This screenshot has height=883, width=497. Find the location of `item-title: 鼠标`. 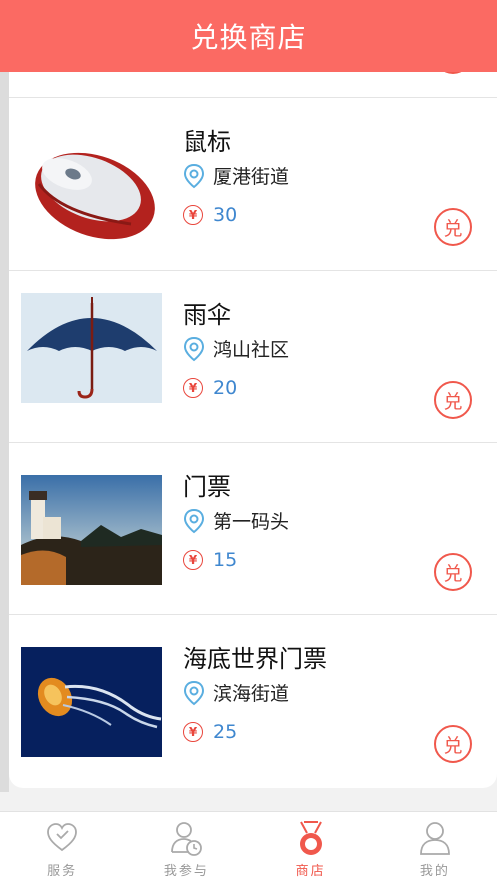

item-title: 鼠标 is located at coordinates (207, 142).